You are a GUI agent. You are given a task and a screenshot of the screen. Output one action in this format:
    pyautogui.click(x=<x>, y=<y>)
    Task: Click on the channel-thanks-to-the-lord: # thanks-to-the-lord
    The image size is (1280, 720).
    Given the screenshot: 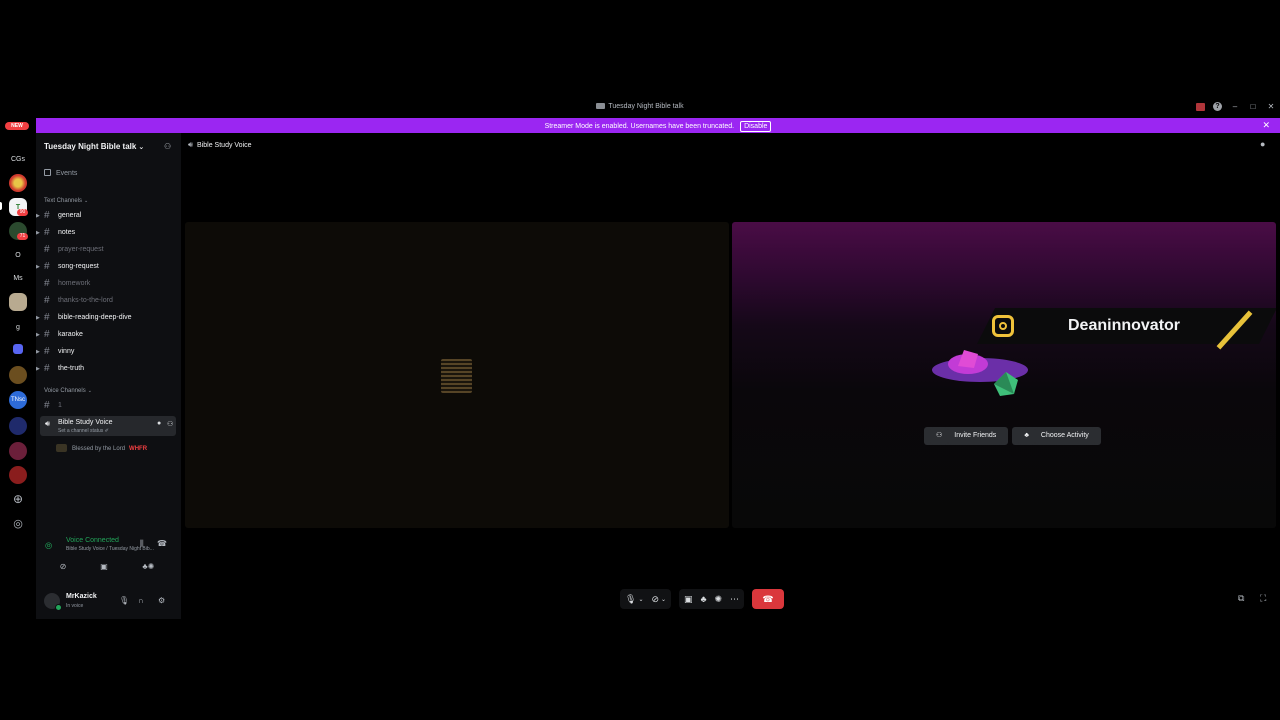 What is the action you would take?
    pyautogui.click(x=108, y=302)
    